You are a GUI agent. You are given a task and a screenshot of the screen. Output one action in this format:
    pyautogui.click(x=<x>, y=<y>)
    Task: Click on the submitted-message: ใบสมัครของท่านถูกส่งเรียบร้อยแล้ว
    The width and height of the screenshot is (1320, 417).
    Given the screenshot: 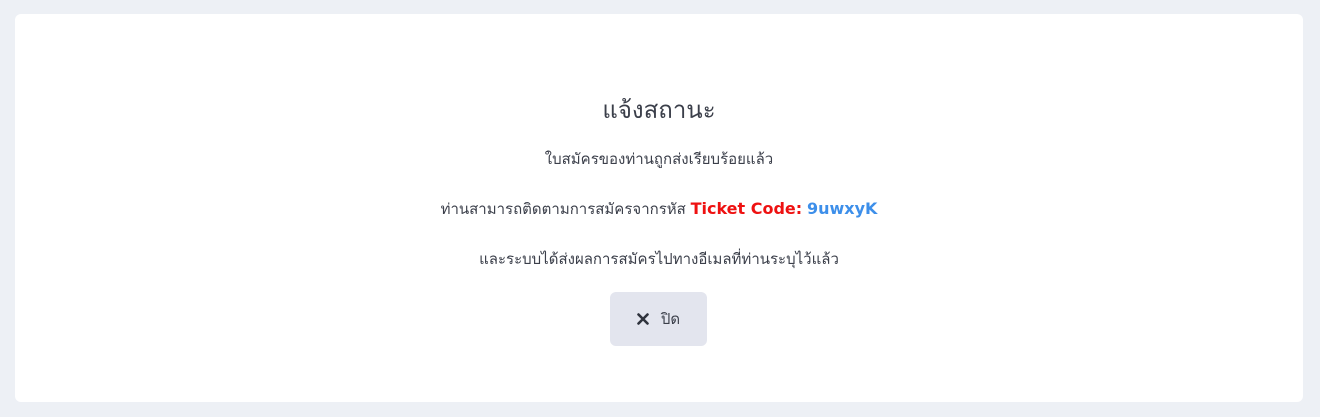 What is the action you would take?
    pyautogui.click(x=659, y=159)
    